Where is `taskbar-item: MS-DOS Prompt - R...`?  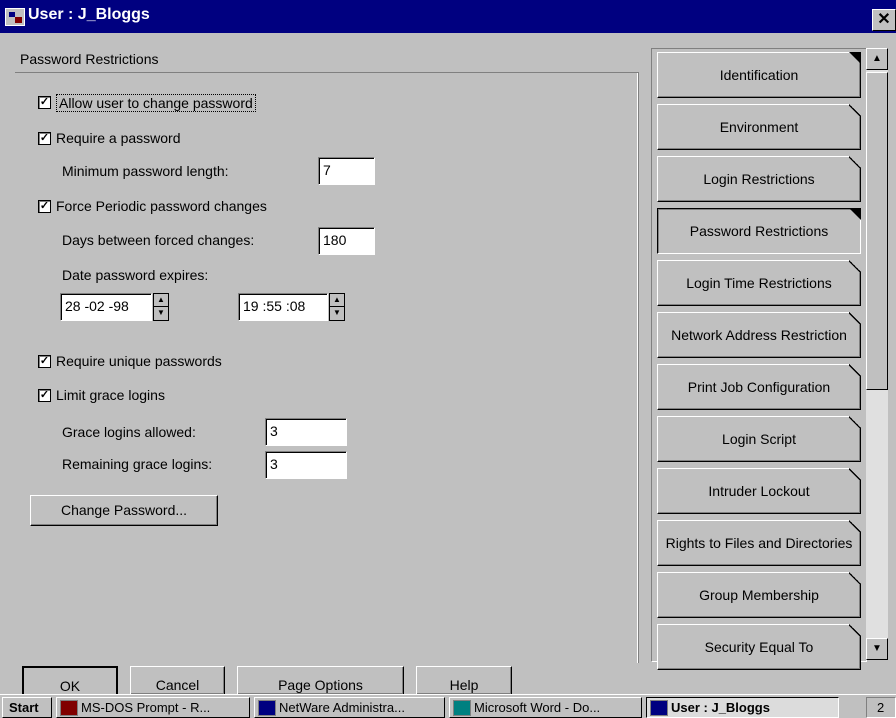 taskbar-item: MS-DOS Prompt - R... is located at coordinates (153, 707).